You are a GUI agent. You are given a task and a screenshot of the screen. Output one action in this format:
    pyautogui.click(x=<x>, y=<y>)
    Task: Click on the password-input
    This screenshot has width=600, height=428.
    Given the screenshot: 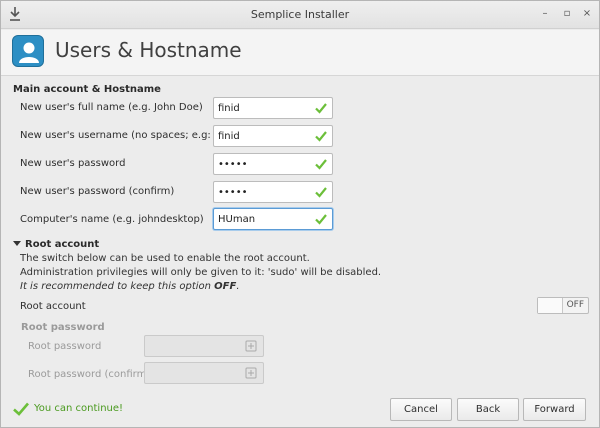 What is the action you would take?
    pyautogui.click(x=264, y=164)
    